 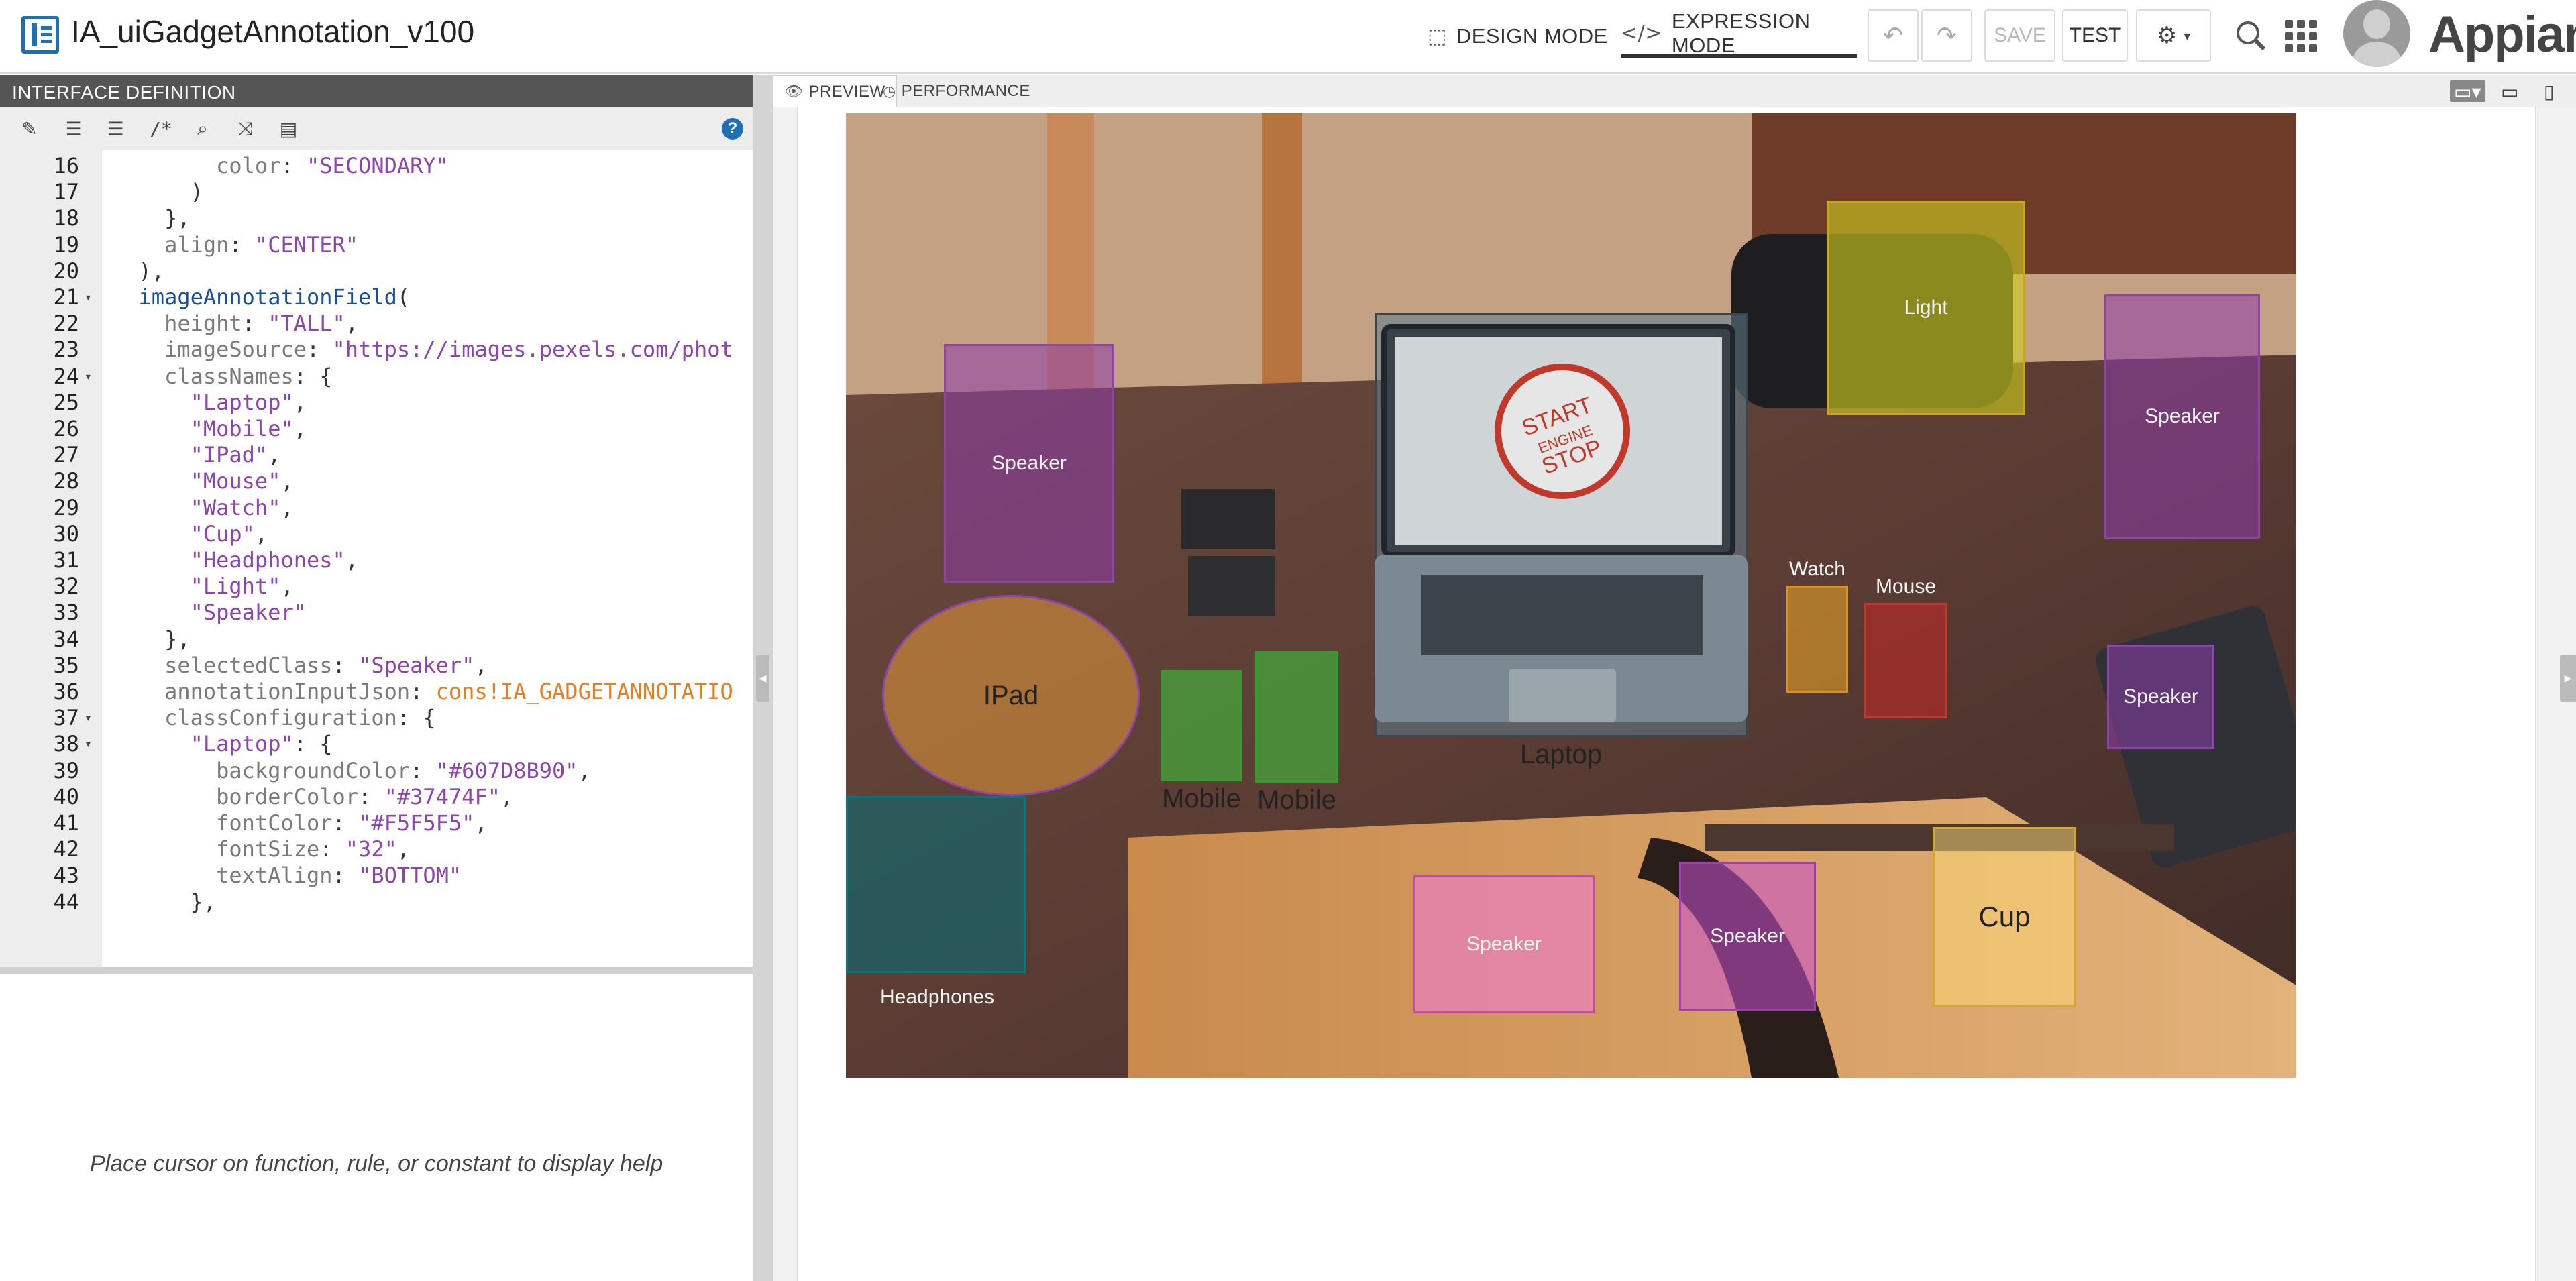 I want to click on expression-mode-button: </> EXPRESSION MODE, so click(x=1739, y=33).